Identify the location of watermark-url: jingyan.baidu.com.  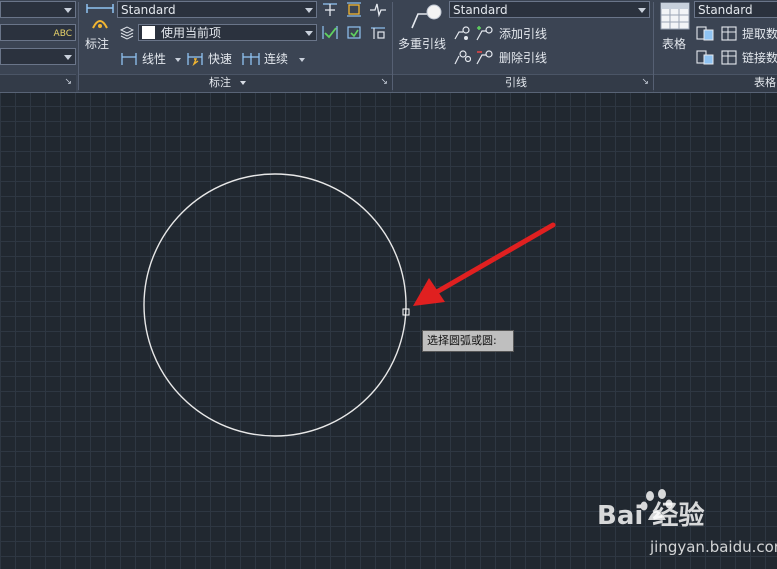
(713, 547).